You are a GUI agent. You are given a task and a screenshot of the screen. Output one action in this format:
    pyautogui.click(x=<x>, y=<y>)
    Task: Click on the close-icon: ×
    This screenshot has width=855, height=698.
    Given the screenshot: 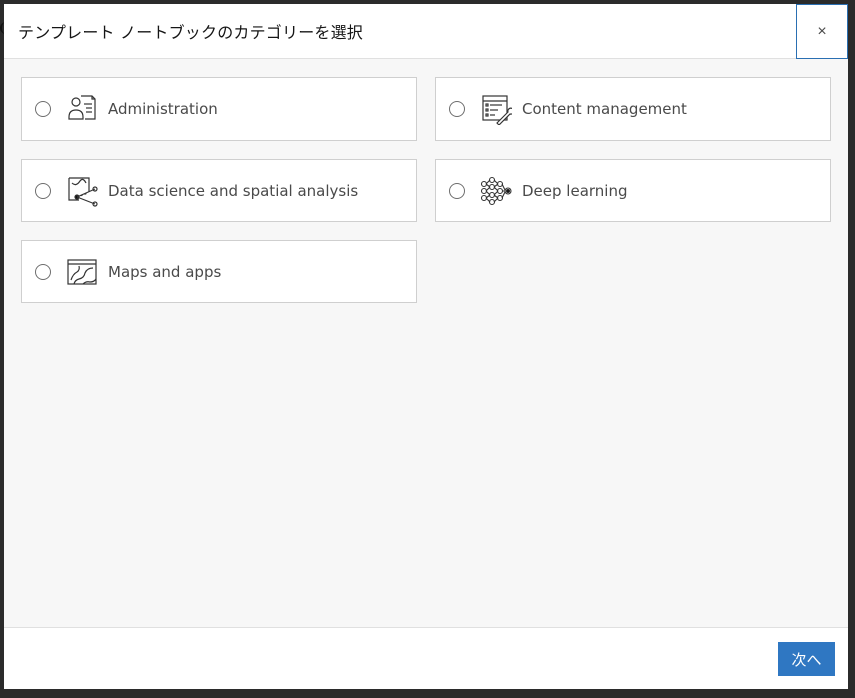 What is the action you would take?
    pyautogui.click(x=822, y=31)
    